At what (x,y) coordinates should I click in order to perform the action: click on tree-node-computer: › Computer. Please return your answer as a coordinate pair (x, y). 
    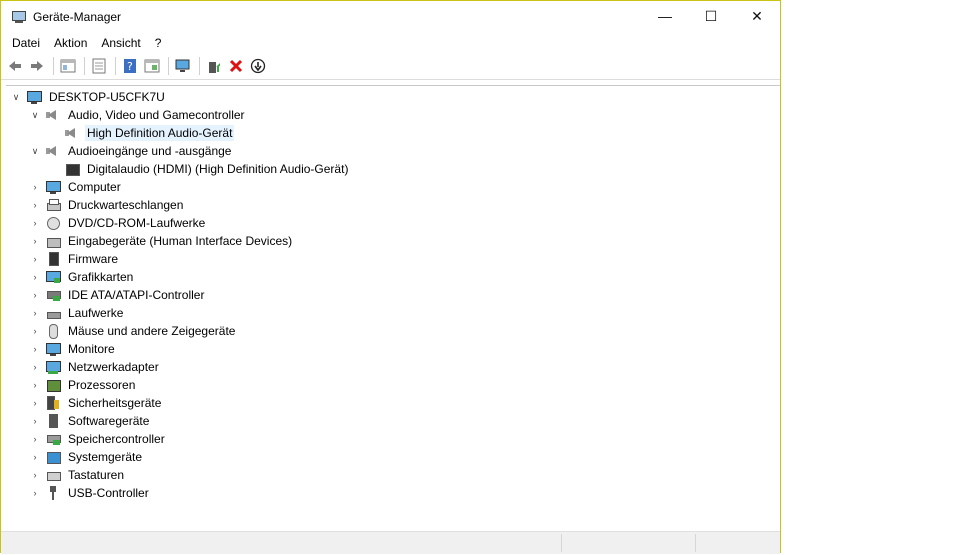
    Looking at the image, I should click on (76, 187).